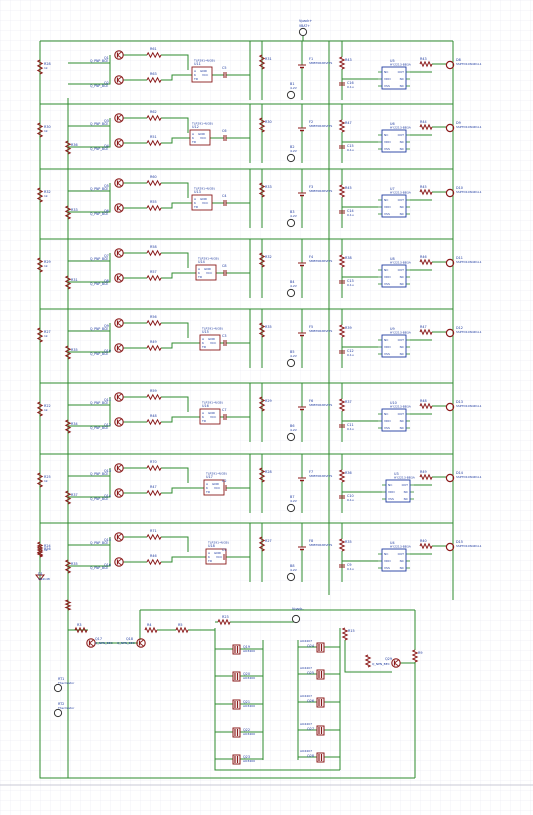 The width and height of the screenshot is (533, 815). Describe the element at coordinates (224, 410) in the screenshot. I see `filter-capacitor-label: C7` at that location.